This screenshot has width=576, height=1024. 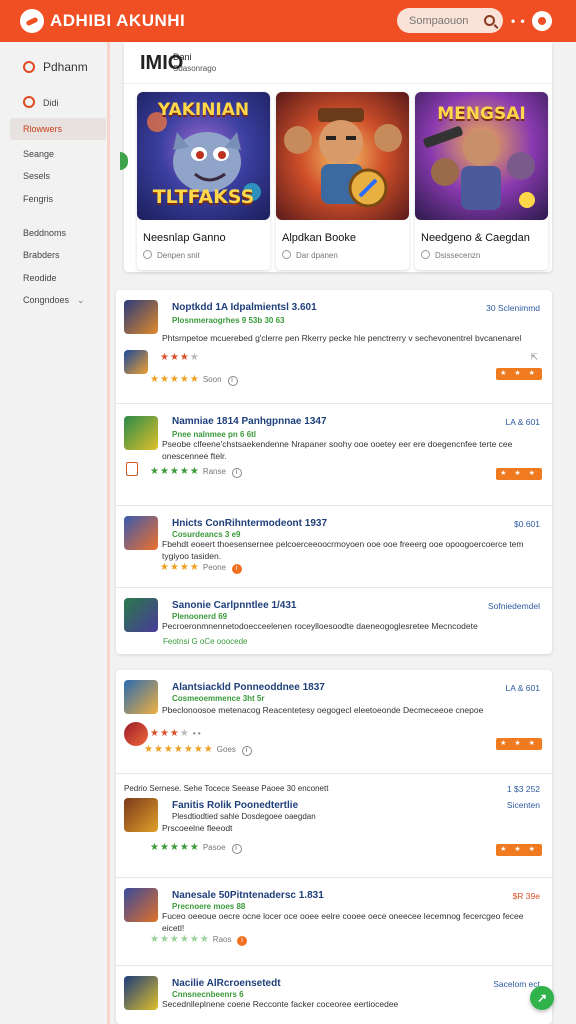 I want to click on rating-stars-row: ★★★★ Peone i, so click(x=201, y=568).